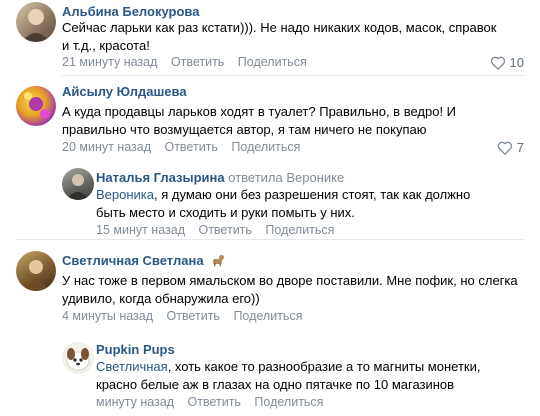  Describe the element at coordinates (160, 177) in the screenshot. I see `author-name: Наталья Глазырина` at that location.